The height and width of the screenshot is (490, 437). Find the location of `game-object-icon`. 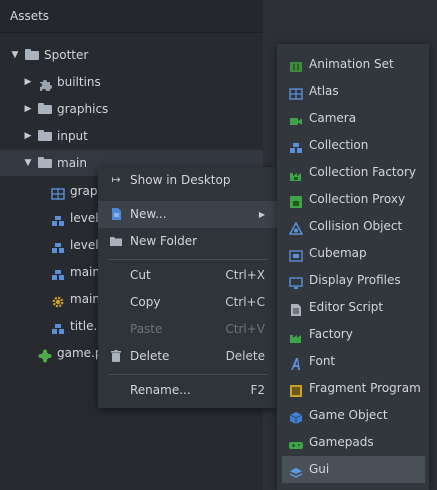

game-object-icon is located at coordinates (296, 416).